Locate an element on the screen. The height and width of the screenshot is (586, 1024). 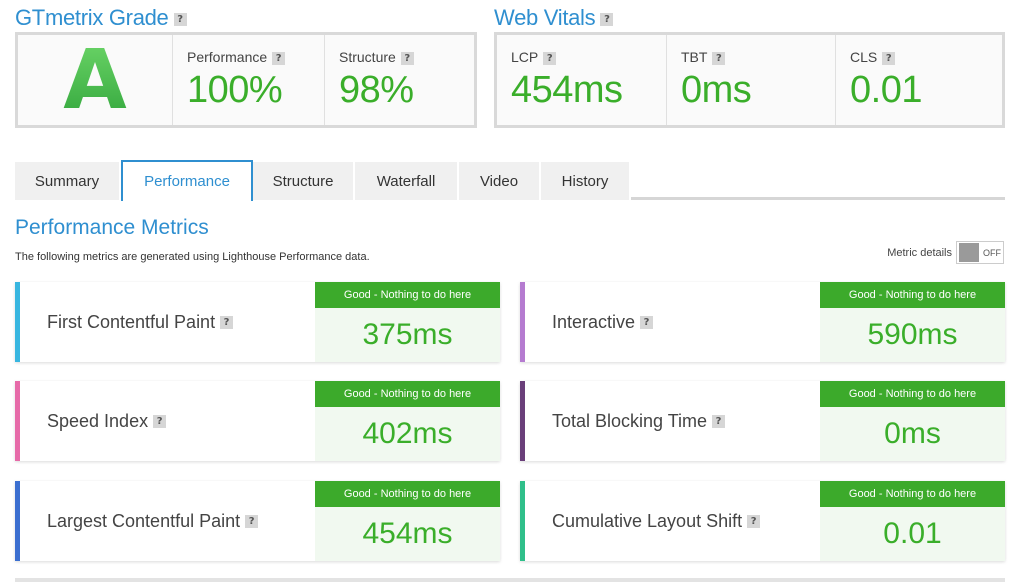
metric-result: Good - Nothing to do here 590ms is located at coordinates (912, 322).